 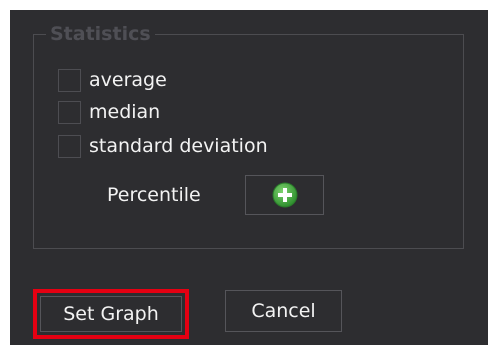 I want to click on set-graph-label: Set Graph, so click(x=111, y=314).